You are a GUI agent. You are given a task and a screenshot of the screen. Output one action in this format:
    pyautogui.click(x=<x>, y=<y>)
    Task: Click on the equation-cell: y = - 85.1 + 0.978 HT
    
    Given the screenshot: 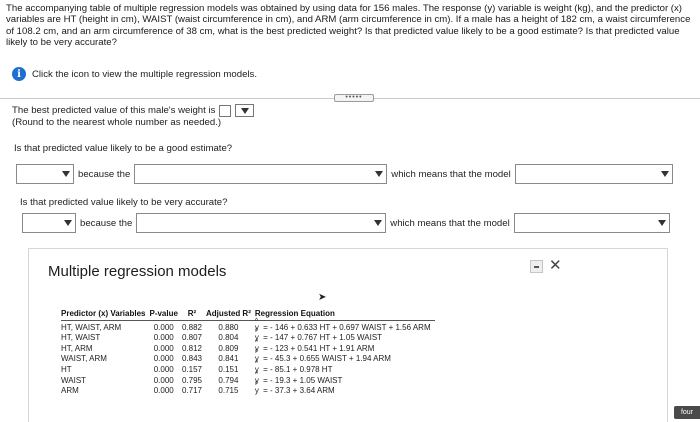 What is the action you would take?
    pyautogui.click(x=345, y=367)
    